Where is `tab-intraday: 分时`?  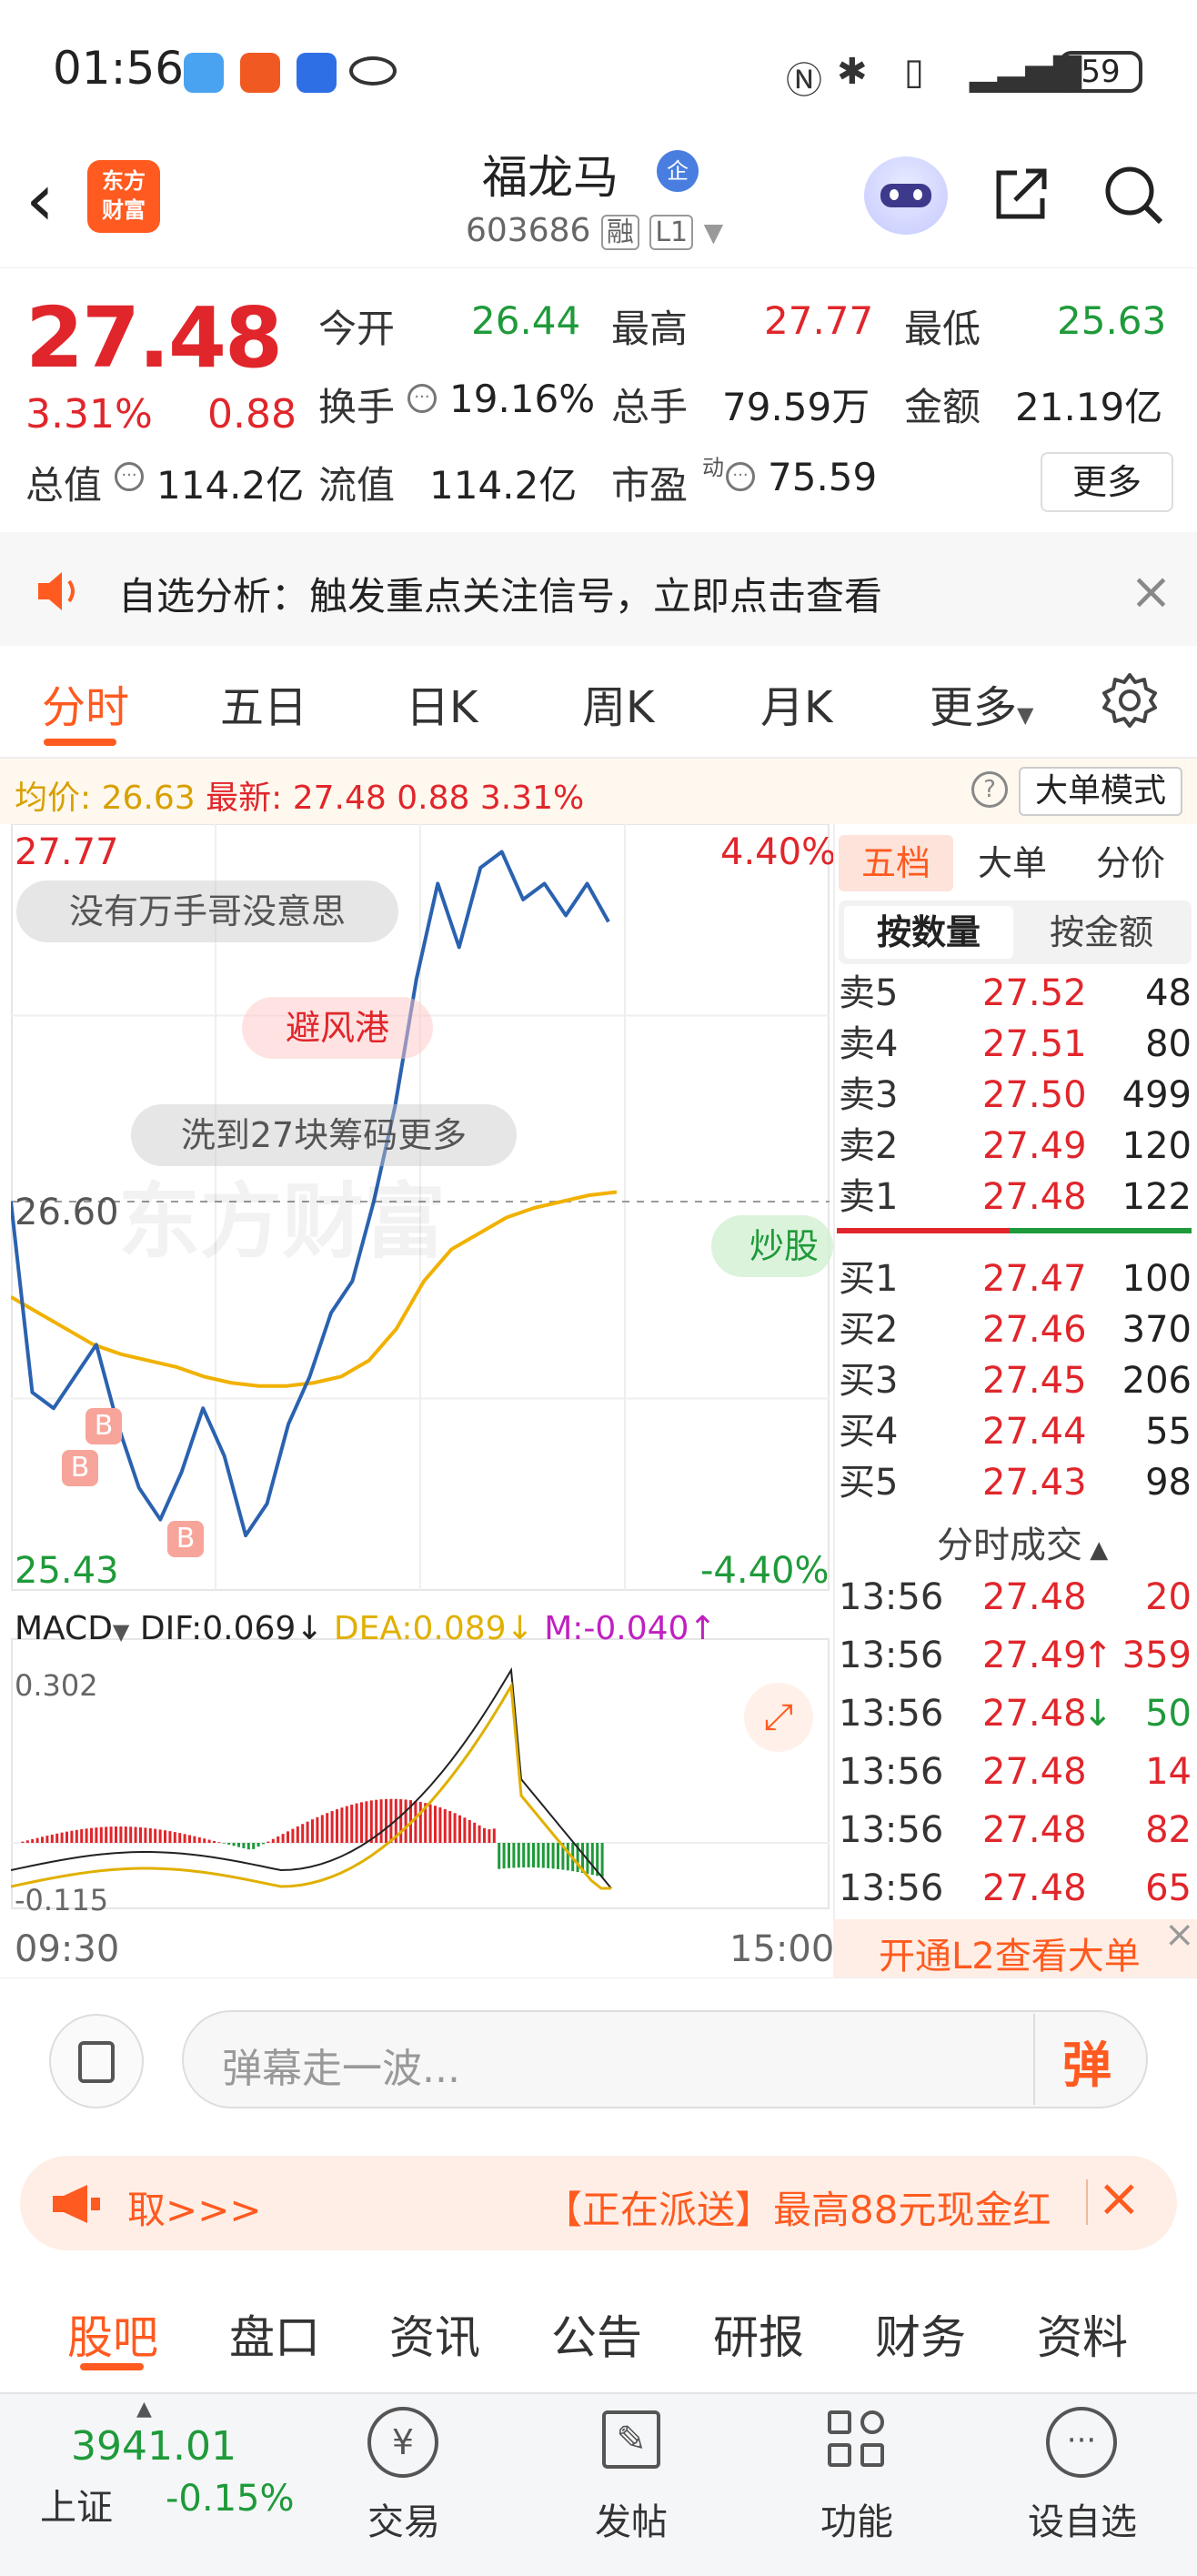
tab-intraday: 分时 is located at coordinates (85, 703).